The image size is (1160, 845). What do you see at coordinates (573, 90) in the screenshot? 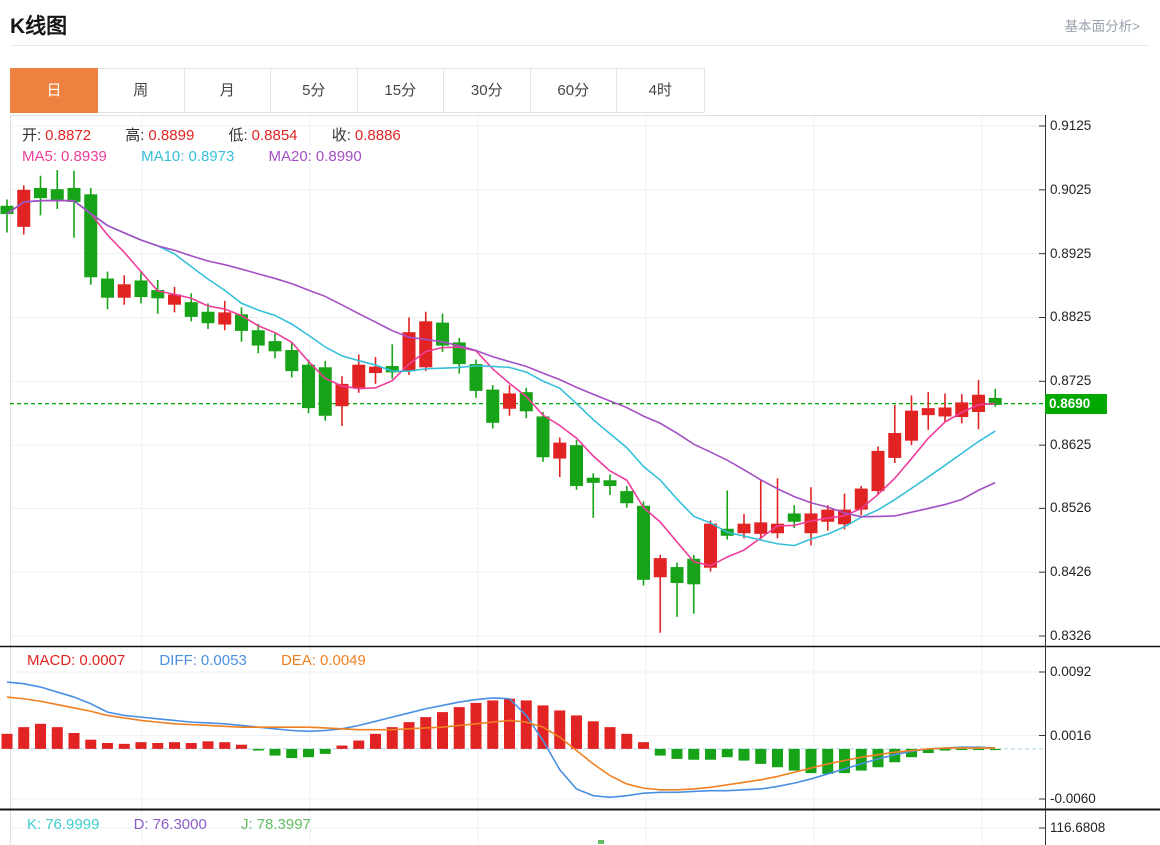
I see `tab-6: 60分` at bounding box center [573, 90].